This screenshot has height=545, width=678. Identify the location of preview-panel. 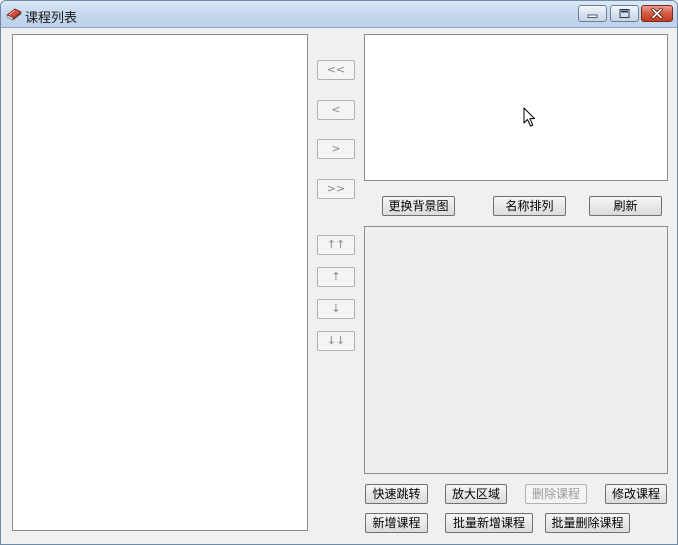
(516, 107).